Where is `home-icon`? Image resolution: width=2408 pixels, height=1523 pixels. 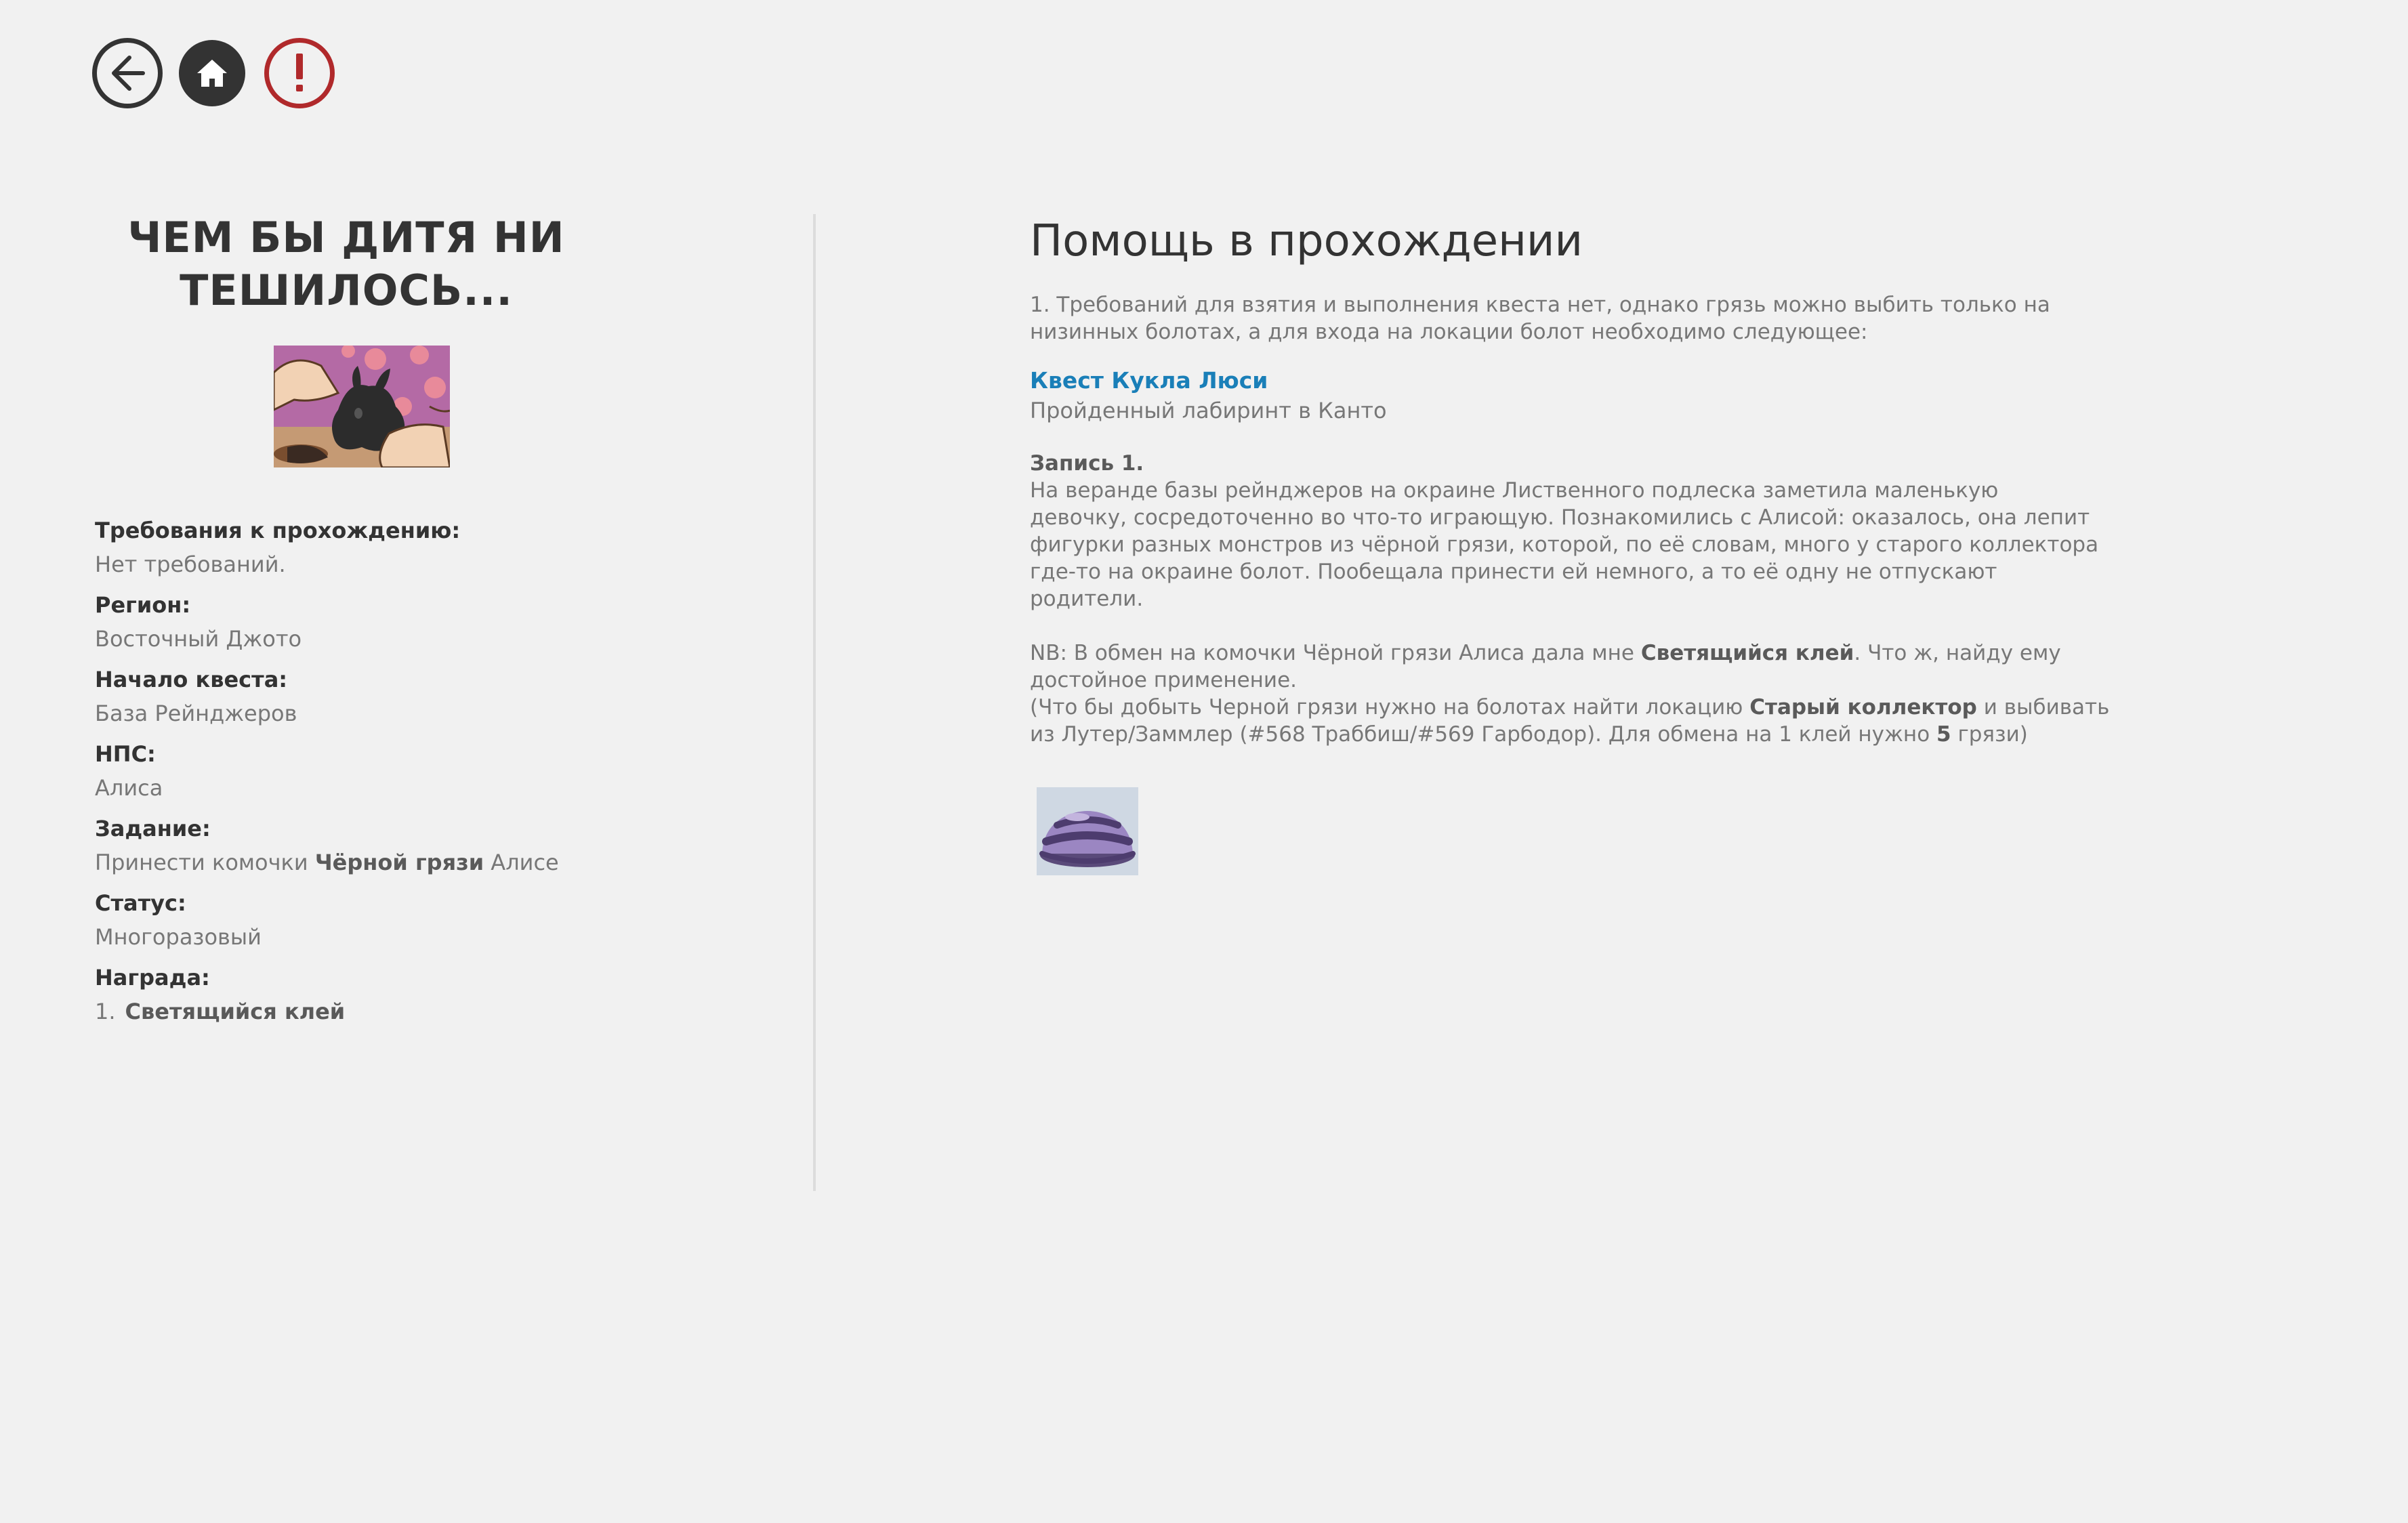
home-icon is located at coordinates (212, 73).